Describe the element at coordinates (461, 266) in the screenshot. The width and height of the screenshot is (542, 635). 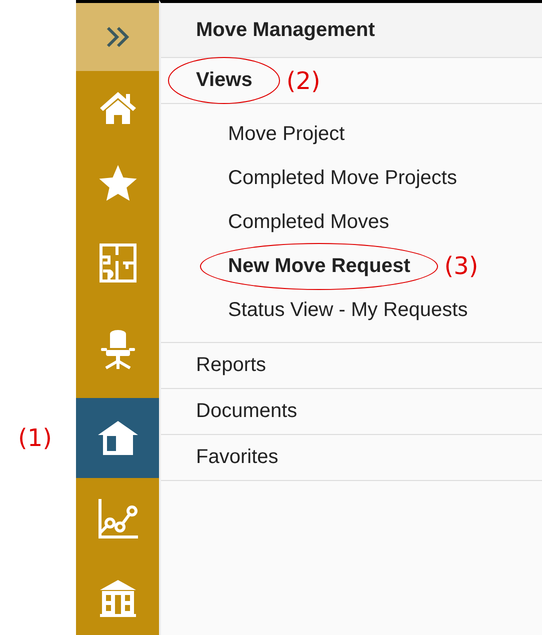
I see `annotation-label: (3)` at that location.